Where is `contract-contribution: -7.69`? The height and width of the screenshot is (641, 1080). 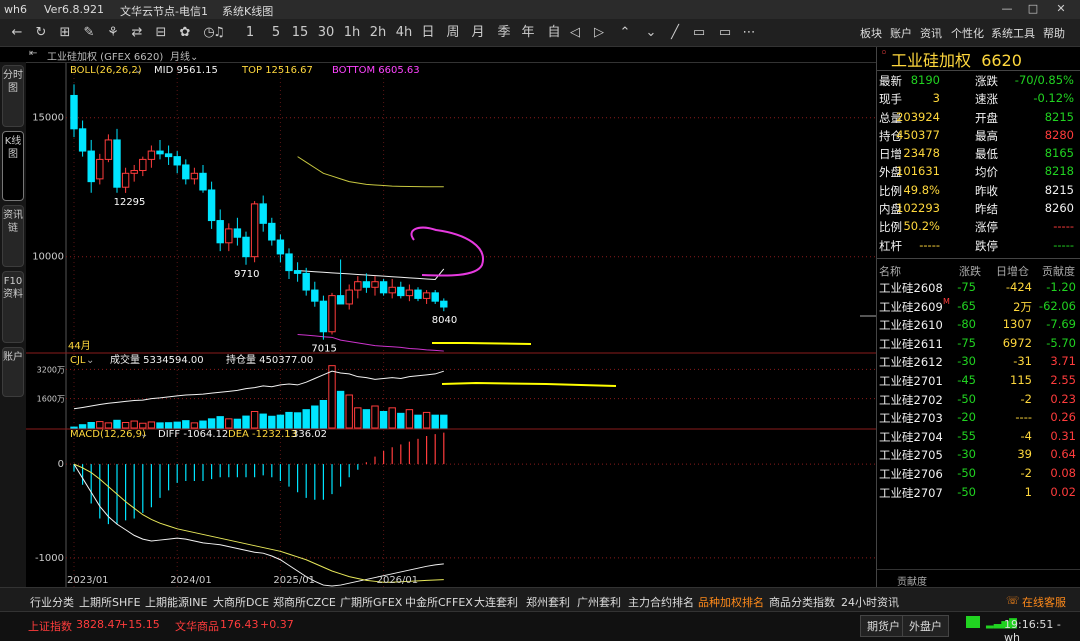
contract-contribution: -7.69 is located at coordinates (1061, 324).